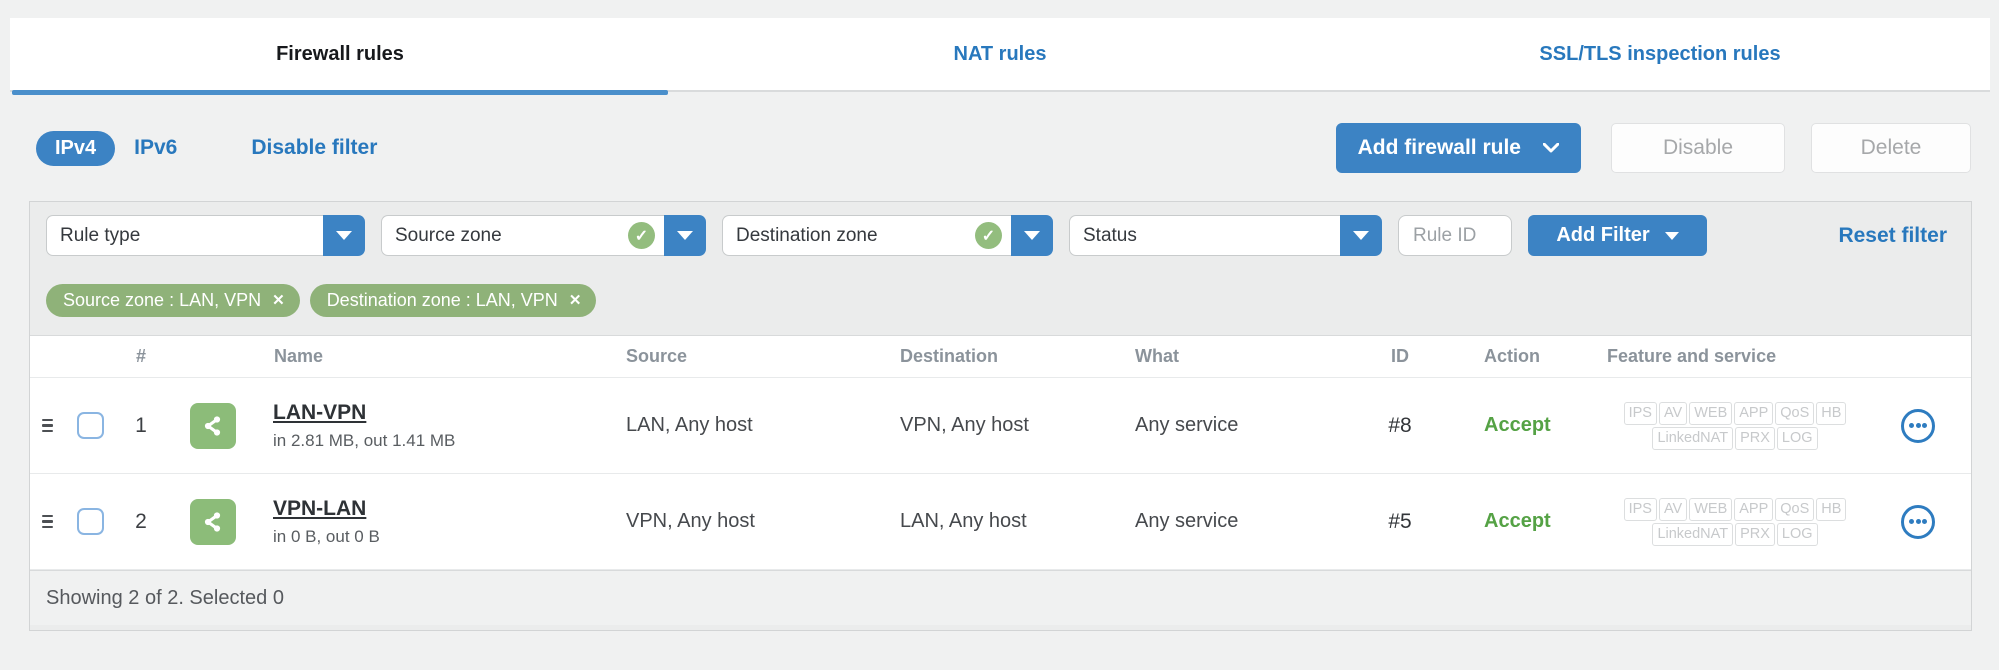  I want to click on ipv4-toggle: IPv4, so click(76, 148).